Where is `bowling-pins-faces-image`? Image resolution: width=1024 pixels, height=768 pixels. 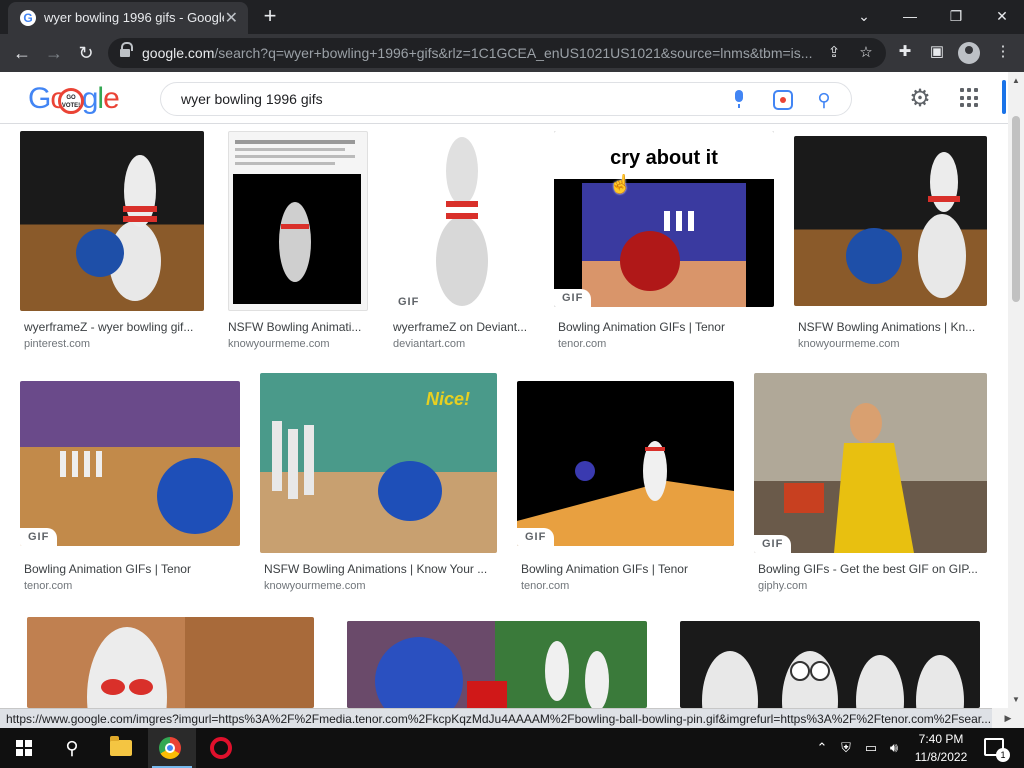
bowling-pins-faces-image is located at coordinates (833, 679).